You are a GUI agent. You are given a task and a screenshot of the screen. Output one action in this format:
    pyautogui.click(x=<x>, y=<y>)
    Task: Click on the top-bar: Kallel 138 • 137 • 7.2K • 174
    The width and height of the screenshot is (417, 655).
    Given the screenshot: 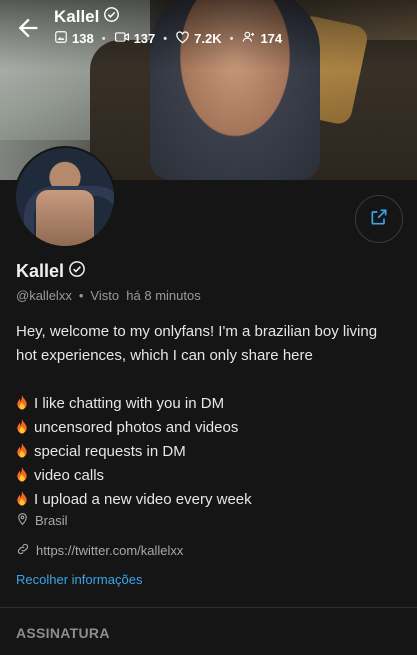 What is the action you would take?
    pyautogui.click(x=208, y=28)
    